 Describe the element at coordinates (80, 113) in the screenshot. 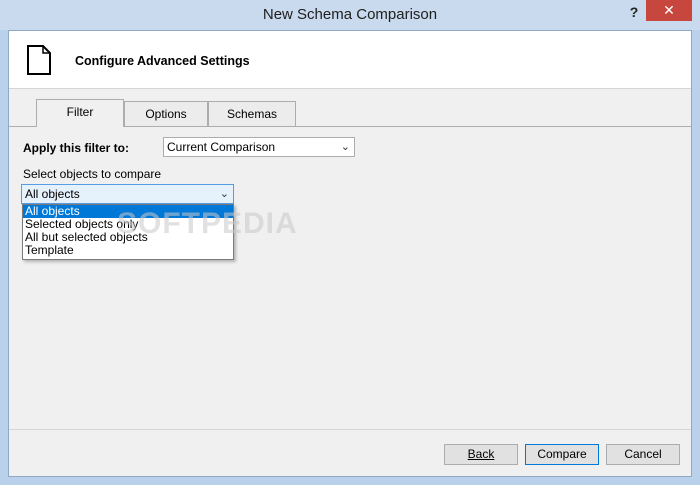

I see `tab-filter: Filter` at that location.